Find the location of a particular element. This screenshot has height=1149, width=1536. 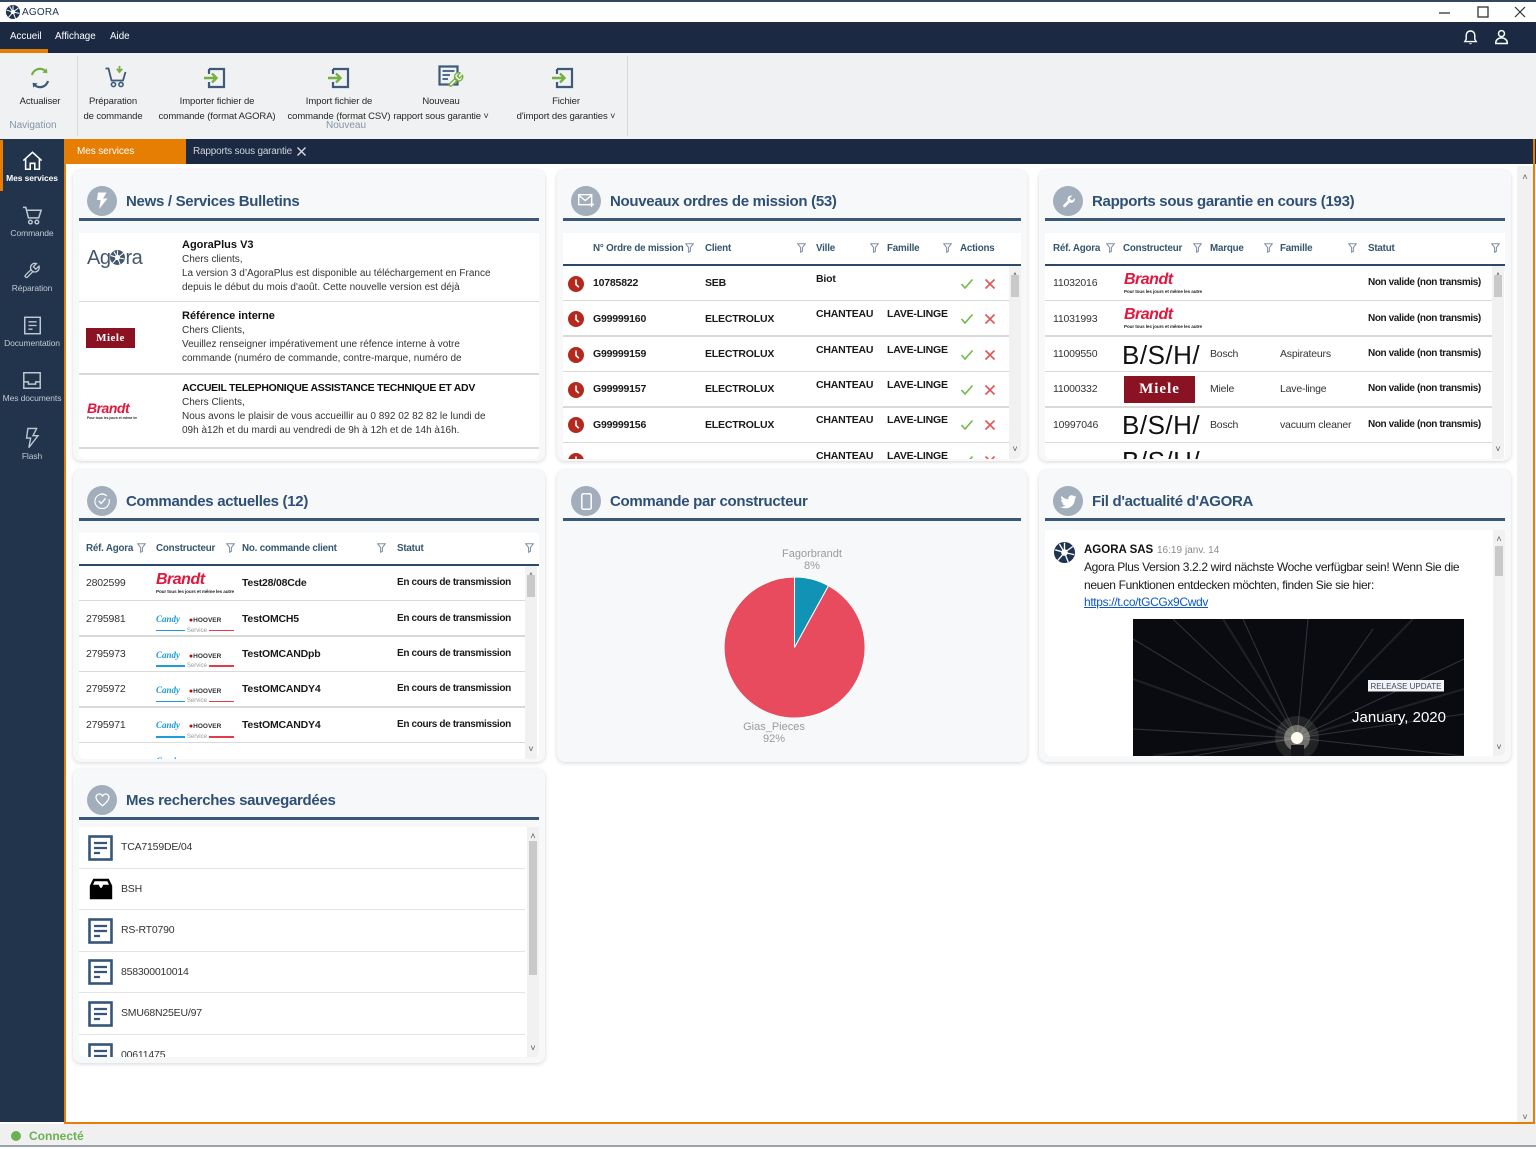

svg-text: RELEASE UPDATE is located at coordinates (1406, 686).